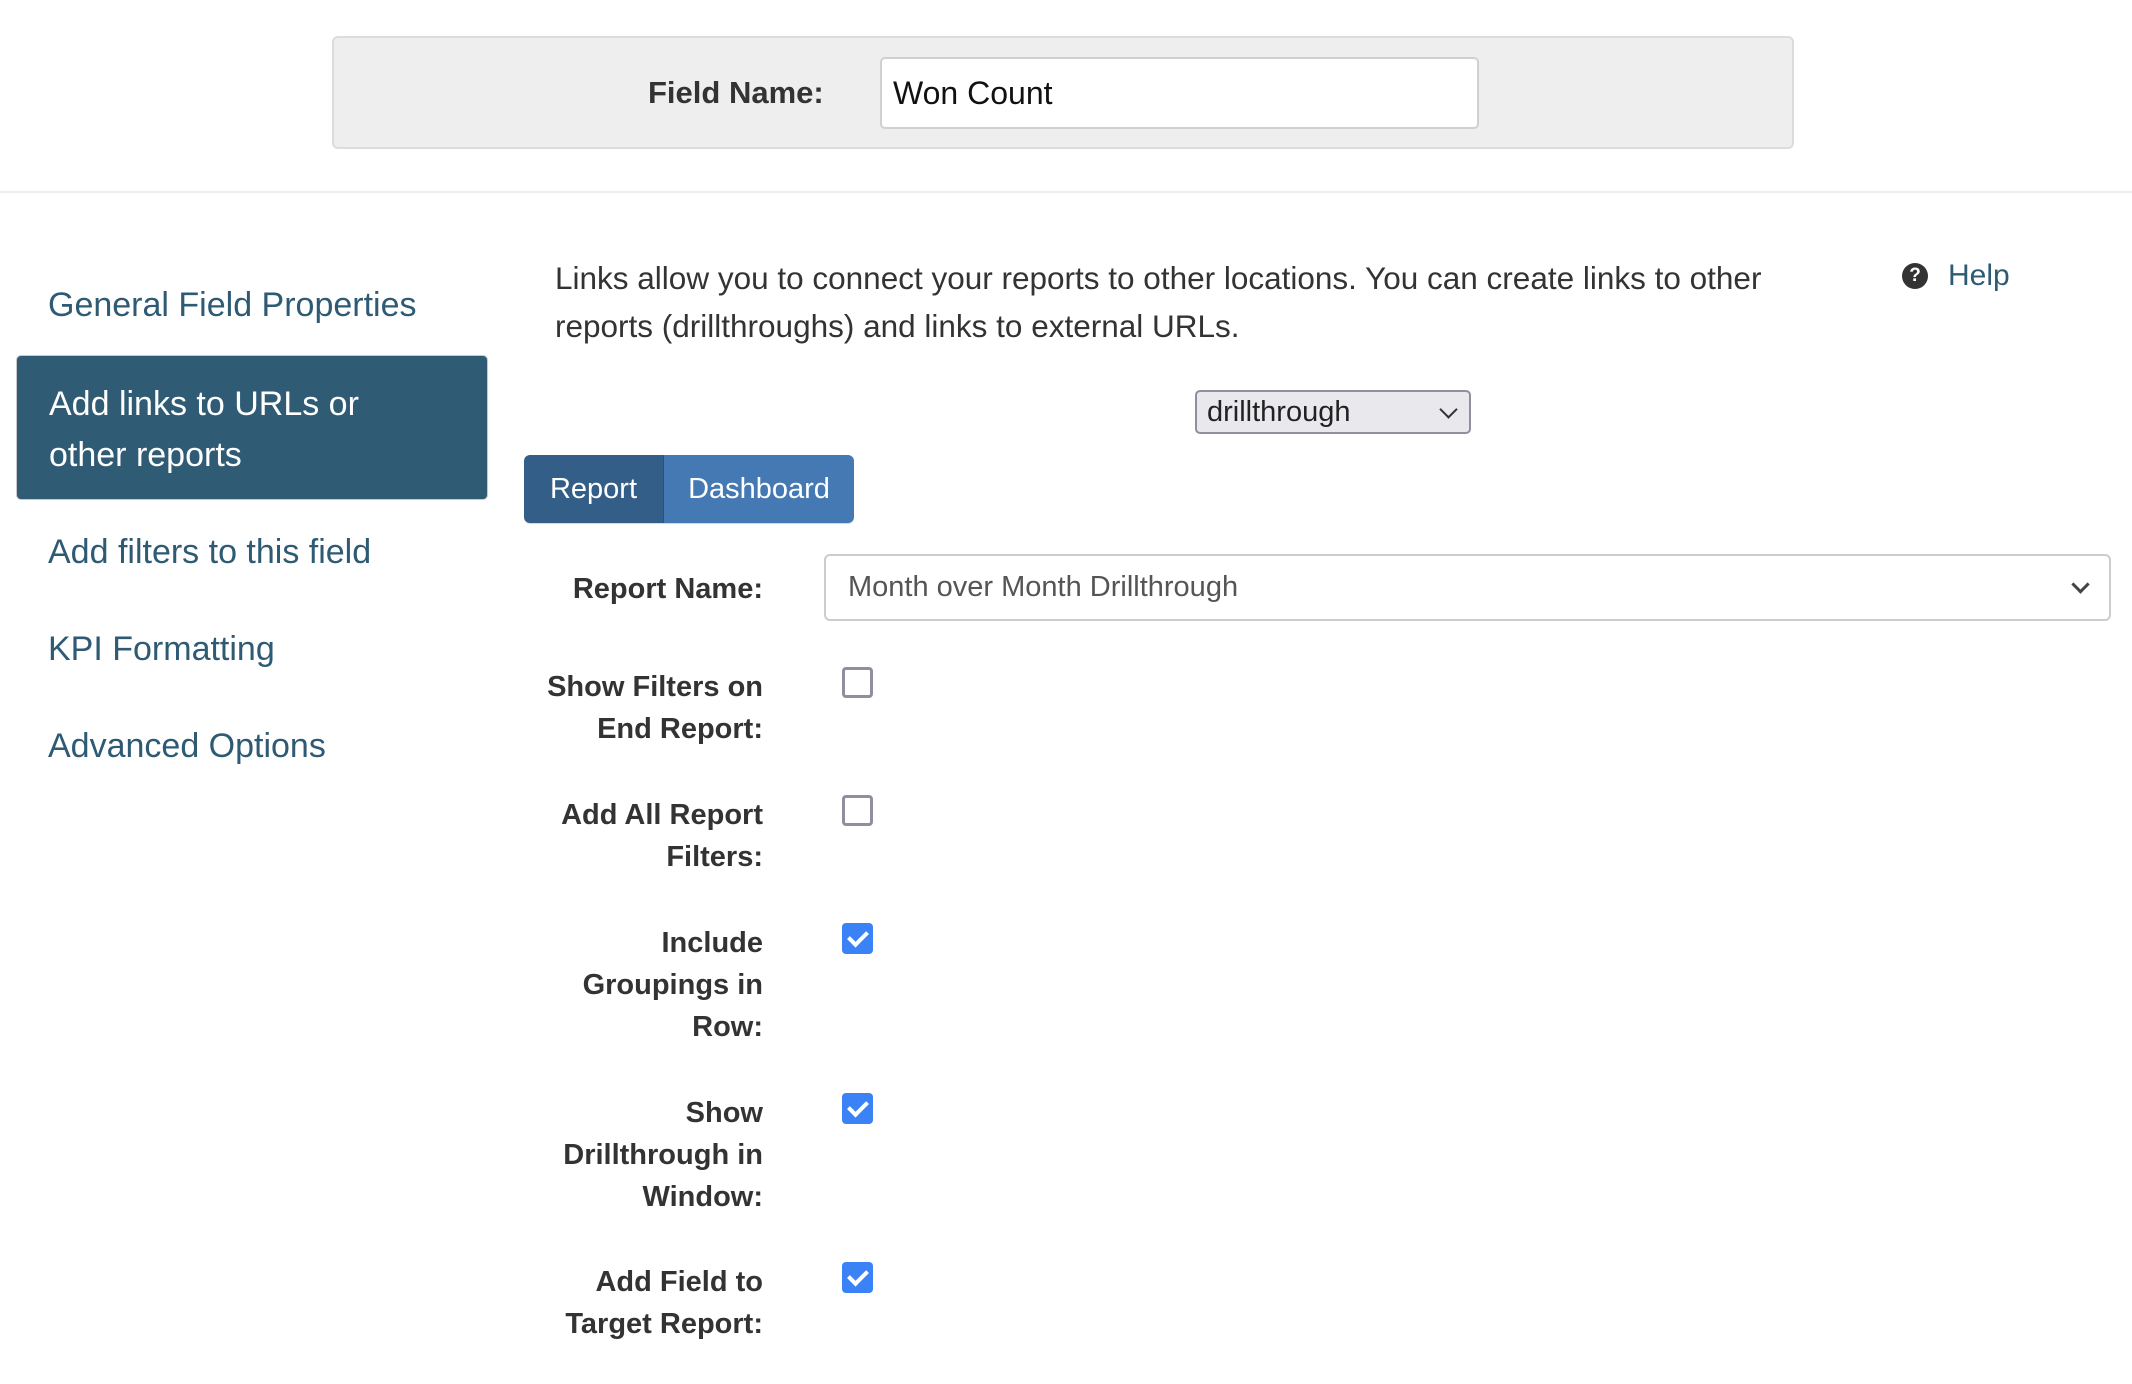 This screenshot has width=2132, height=1384. I want to click on checkbox-add-field-target, so click(857, 1277).